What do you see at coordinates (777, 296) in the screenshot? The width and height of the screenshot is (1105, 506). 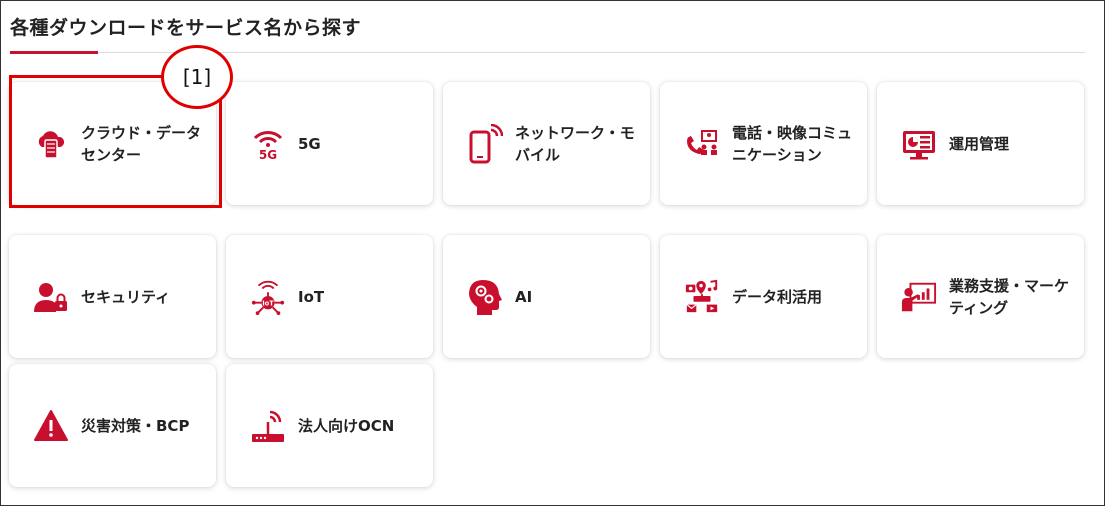 I see `service-card-label: データ利活用` at bounding box center [777, 296].